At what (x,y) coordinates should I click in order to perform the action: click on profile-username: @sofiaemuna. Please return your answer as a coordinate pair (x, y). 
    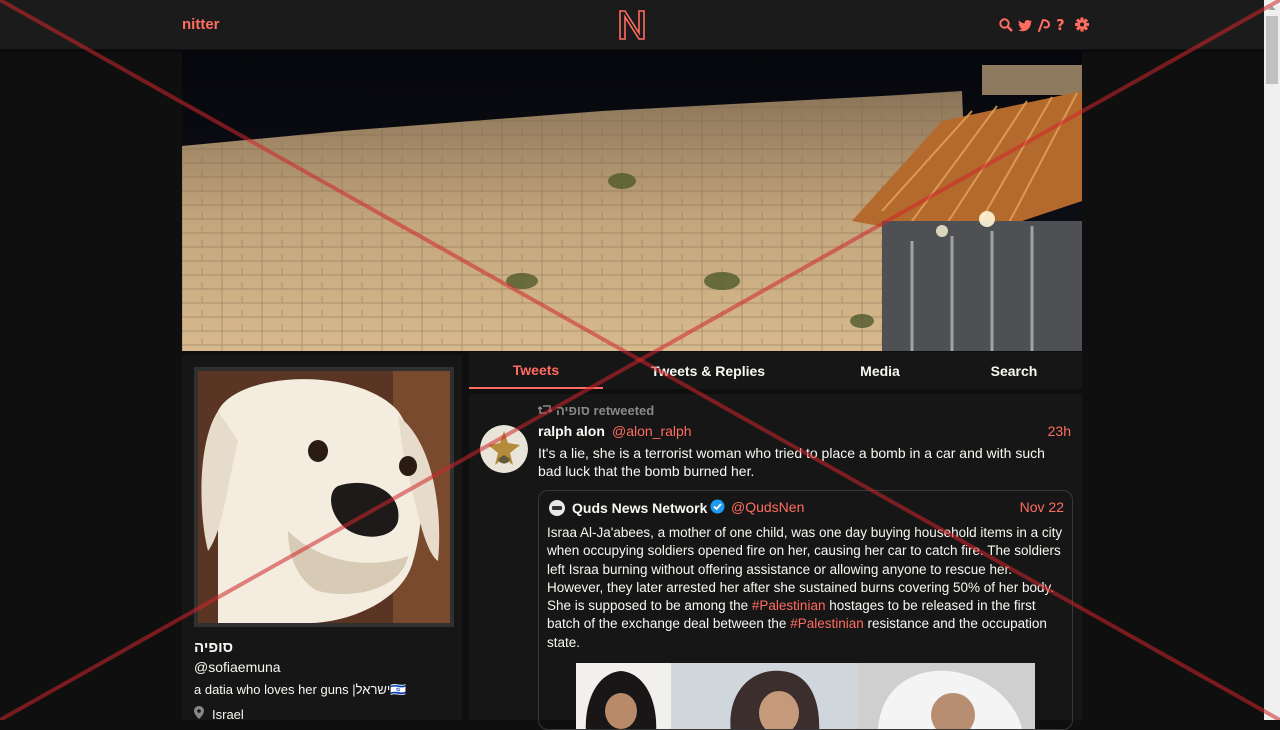
    Looking at the image, I should click on (237, 667).